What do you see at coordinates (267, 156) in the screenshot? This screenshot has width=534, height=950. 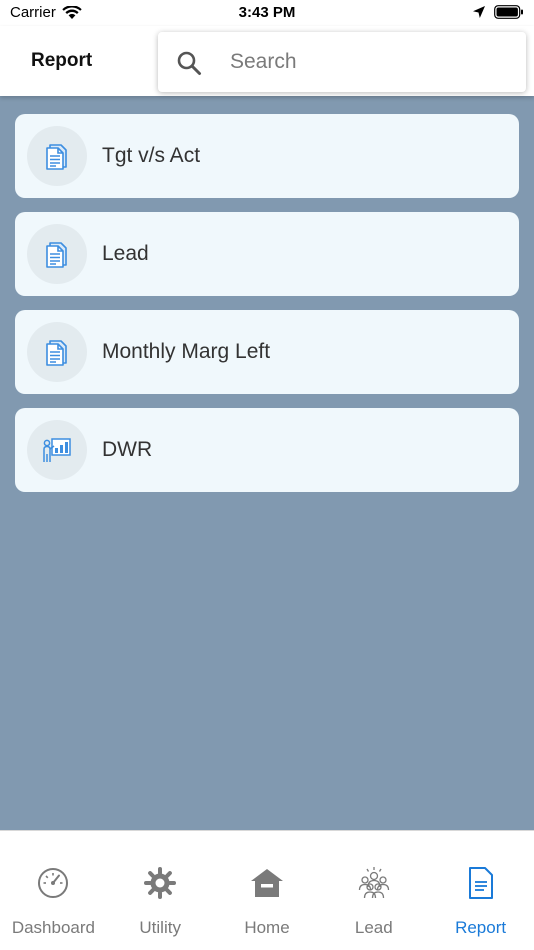 I see `report-item-tgt-vs-act: Tgt v/s Act` at bounding box center [267, 156].